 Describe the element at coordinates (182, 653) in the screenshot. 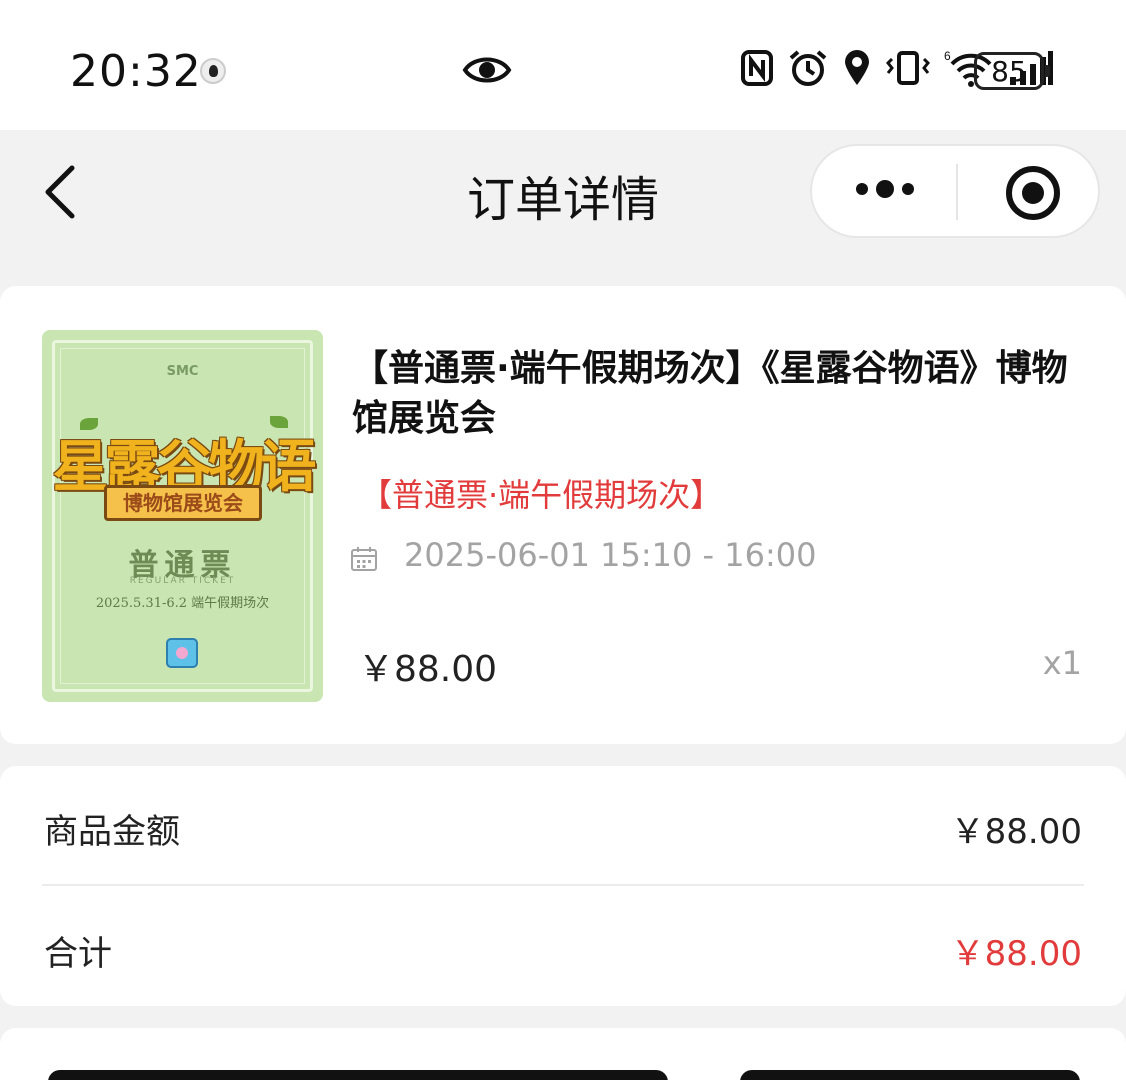

I see `image-logo` at that location.